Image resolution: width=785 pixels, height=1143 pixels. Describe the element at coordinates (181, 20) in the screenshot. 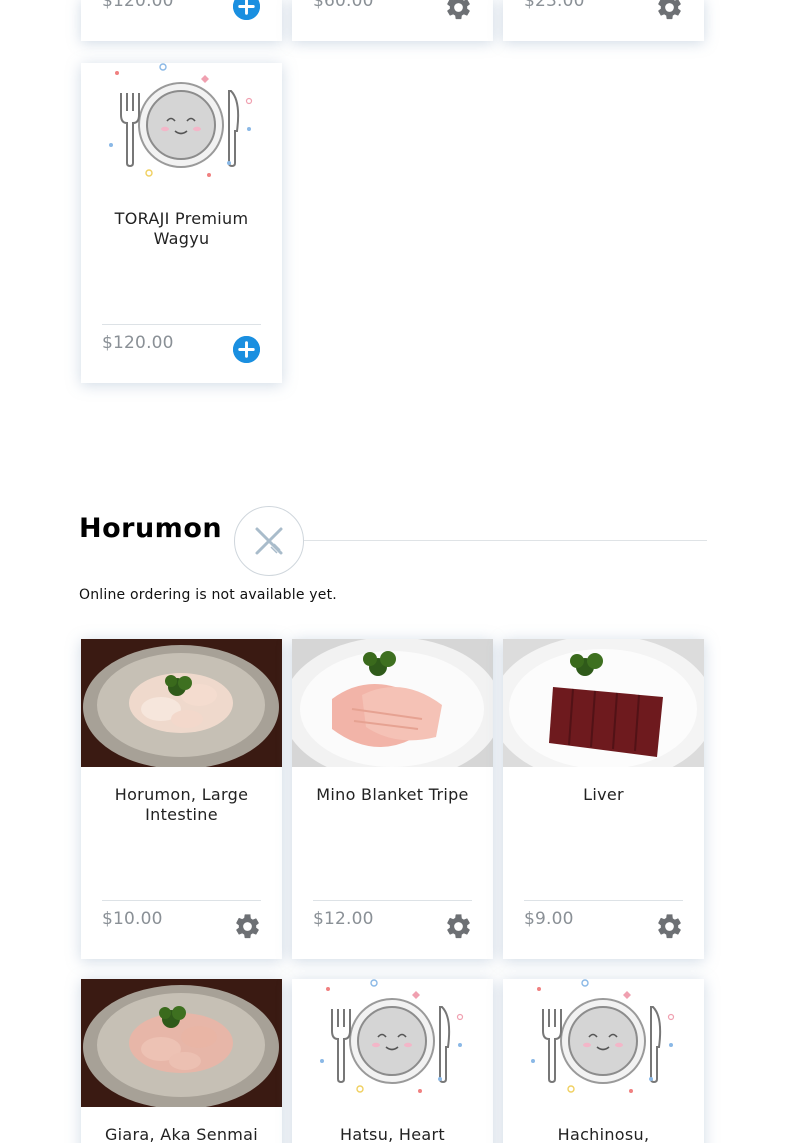

I see `menu-card: $120.00` at that location.